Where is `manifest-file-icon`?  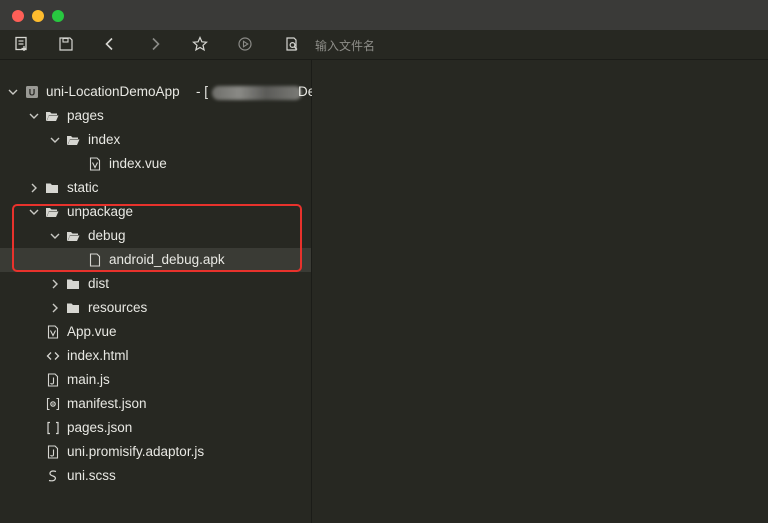 manifest-file-icon is located at coordinates (53, 404).